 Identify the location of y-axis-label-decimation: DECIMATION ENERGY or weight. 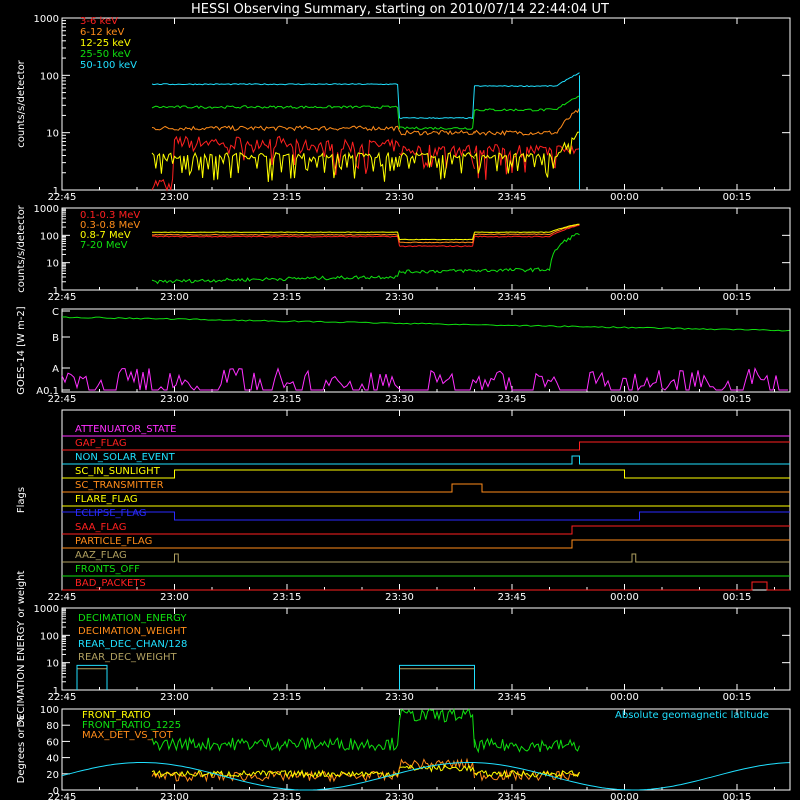
(21, 648).